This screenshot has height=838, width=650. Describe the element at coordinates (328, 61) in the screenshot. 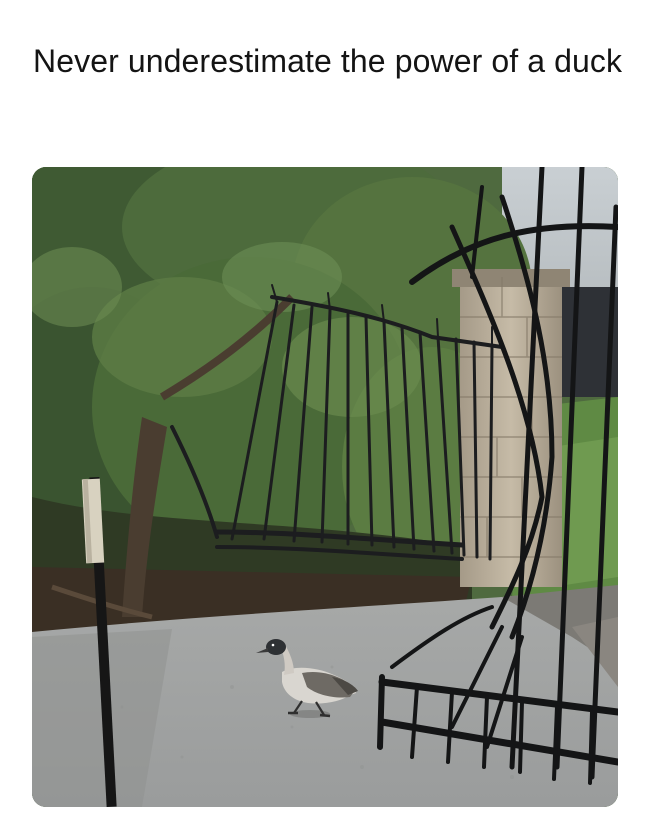

I see `post-caption: Never underestimate the power of a duck` at that location.